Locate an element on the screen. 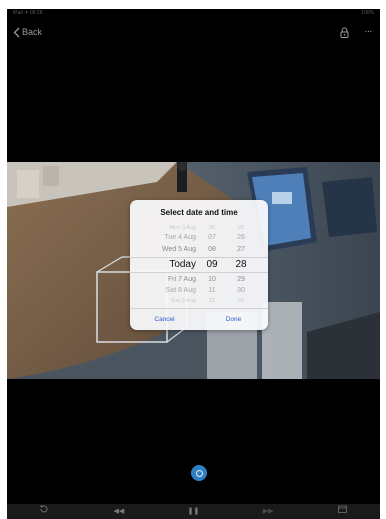 The image size is (386, 519). camera-capture-button is located at coordinates (199, 473).